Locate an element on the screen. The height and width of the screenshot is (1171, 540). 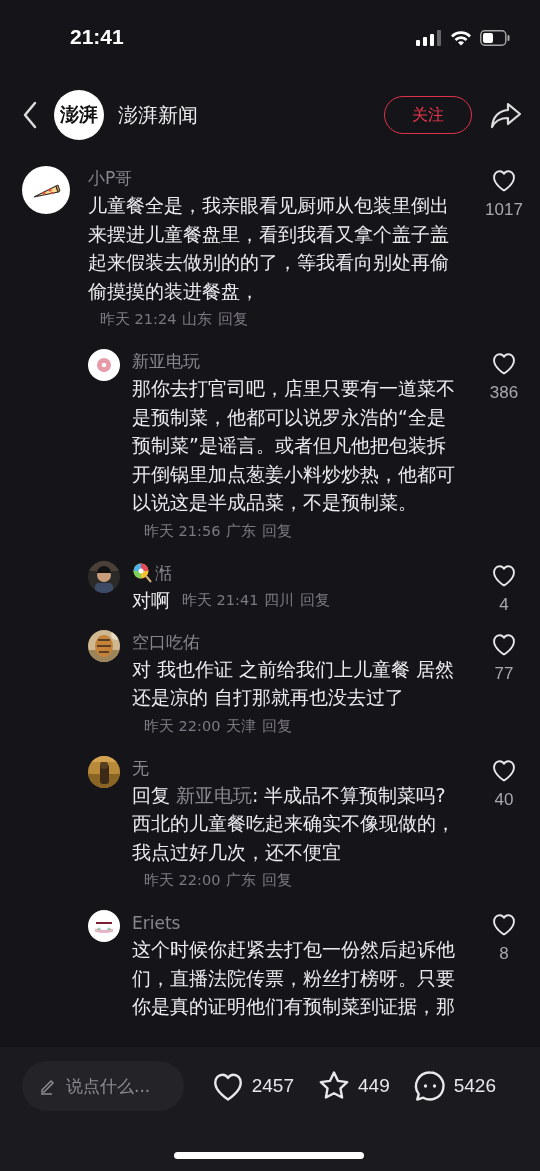
user-name: 湉 is located at coordinates (163, 573).